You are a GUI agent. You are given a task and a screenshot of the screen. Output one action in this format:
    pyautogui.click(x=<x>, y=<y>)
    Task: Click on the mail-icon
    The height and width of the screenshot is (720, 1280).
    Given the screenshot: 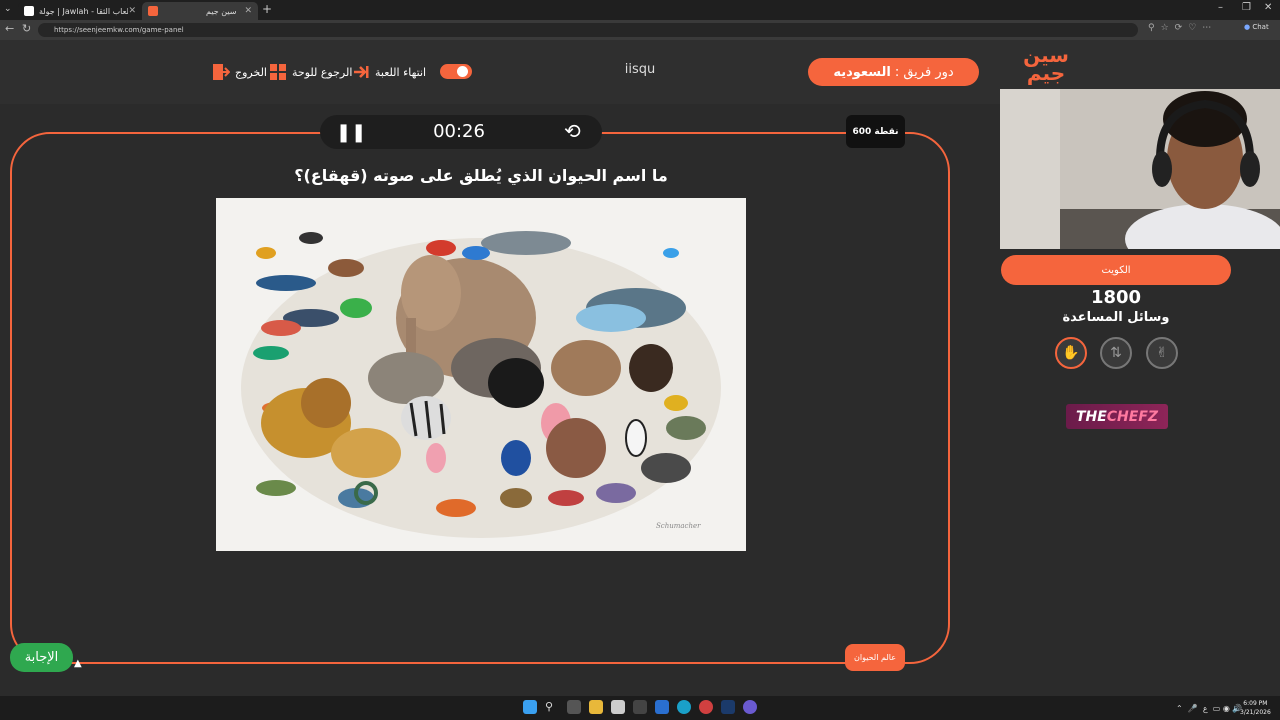 What is the action you would take?
    pyautogui.click(x=662, y=707)
    